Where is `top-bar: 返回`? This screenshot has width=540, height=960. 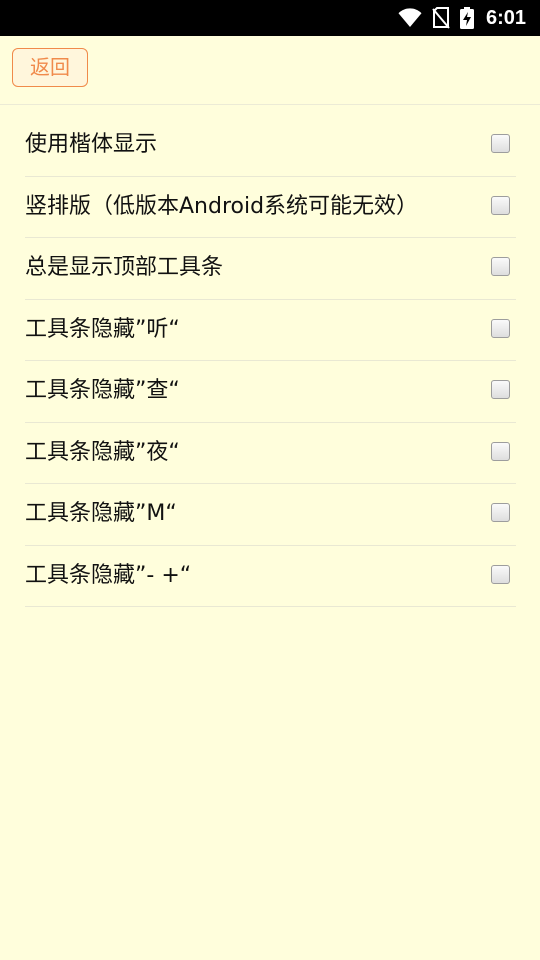 top-bar: 返回 is located at coordinates (270, 70).